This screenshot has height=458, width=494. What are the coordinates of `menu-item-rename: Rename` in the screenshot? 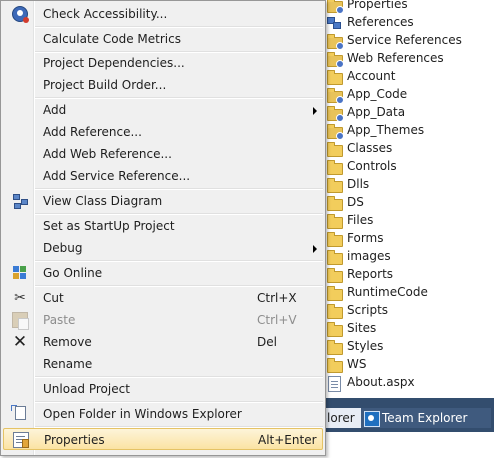 It's located at (163, 364).